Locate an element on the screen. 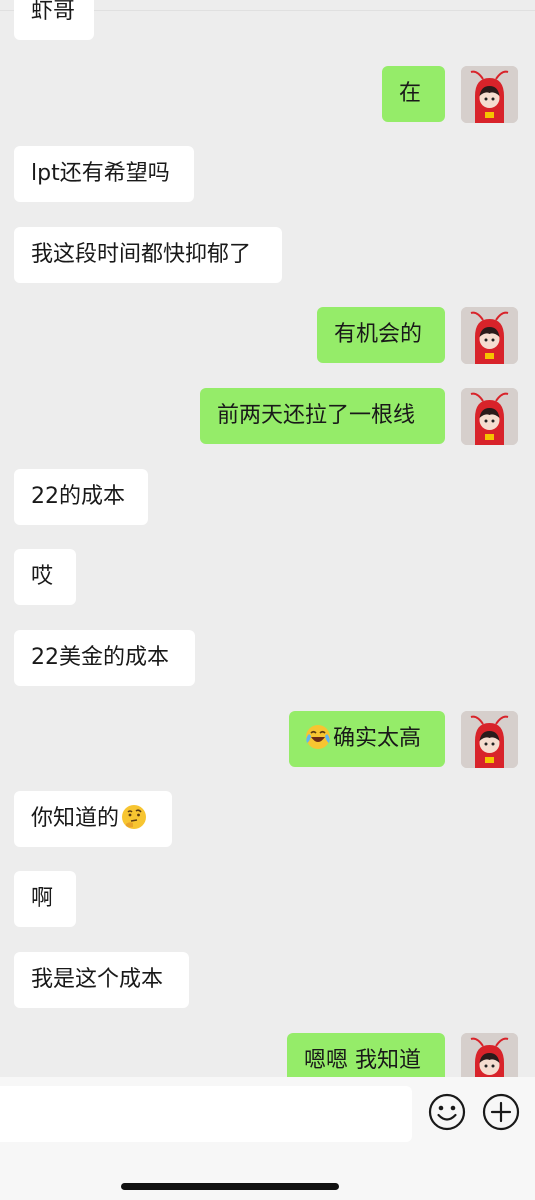 This screenshot has width=535, height=1200. message-text: 我这段时间都快抑郁了 is located at coordinates (141, 254).